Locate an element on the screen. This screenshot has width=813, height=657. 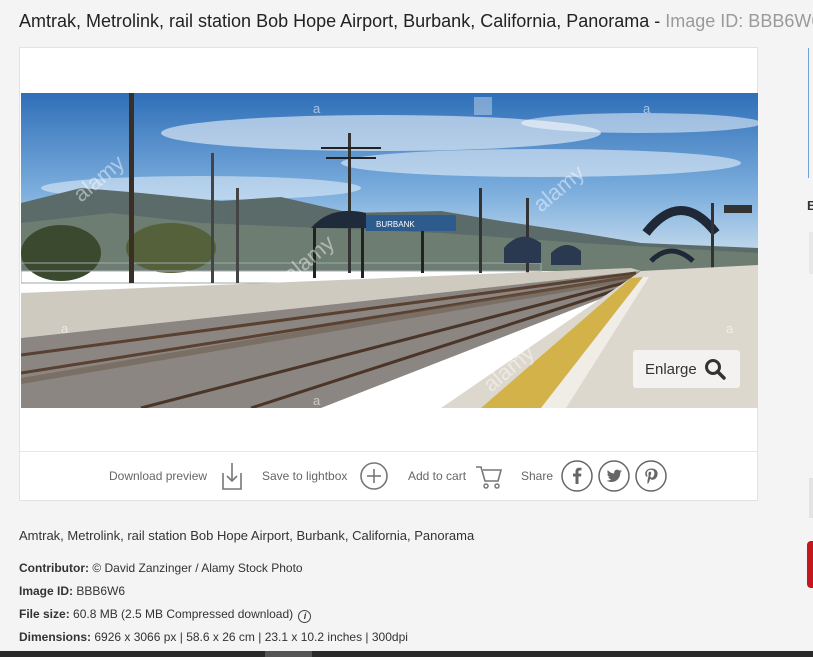
contributor-label: Contributor: is located at coordinates (54, 568).